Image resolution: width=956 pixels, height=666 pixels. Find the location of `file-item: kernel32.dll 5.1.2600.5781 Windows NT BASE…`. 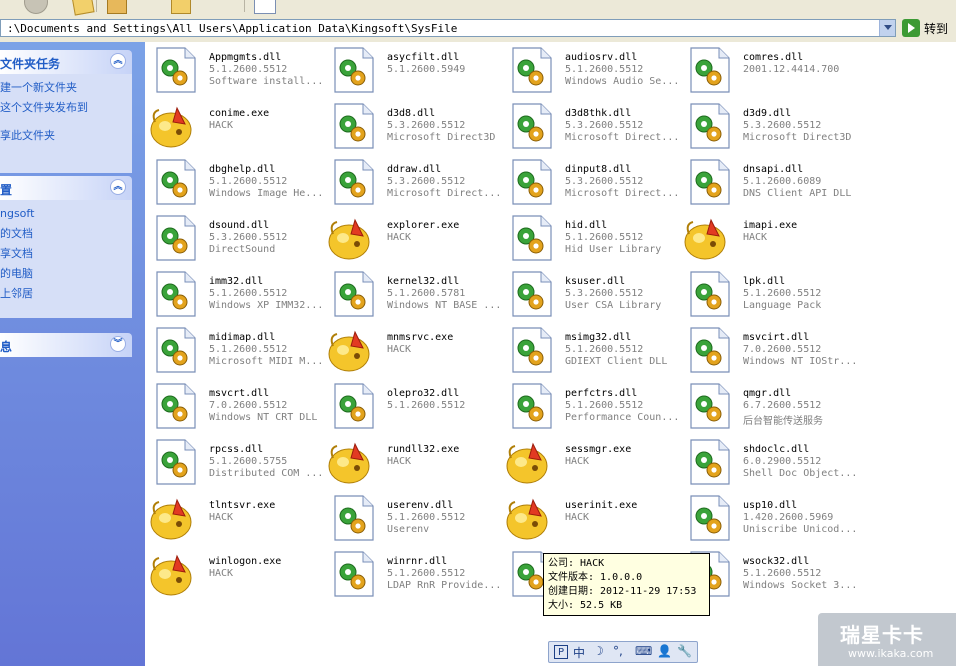

file-item: kernel32.dll 5.1.2600.5781 Windows NT BASE… is located at coordinates (418, 294).